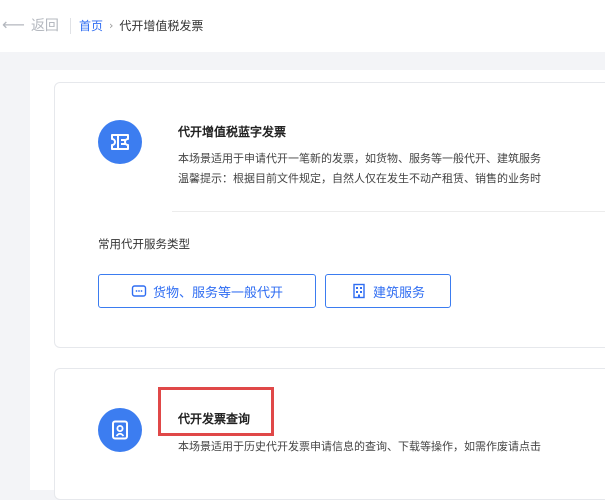  I want to click on general-issue-label: 货物、服务等一般代开, so click(217, 293).